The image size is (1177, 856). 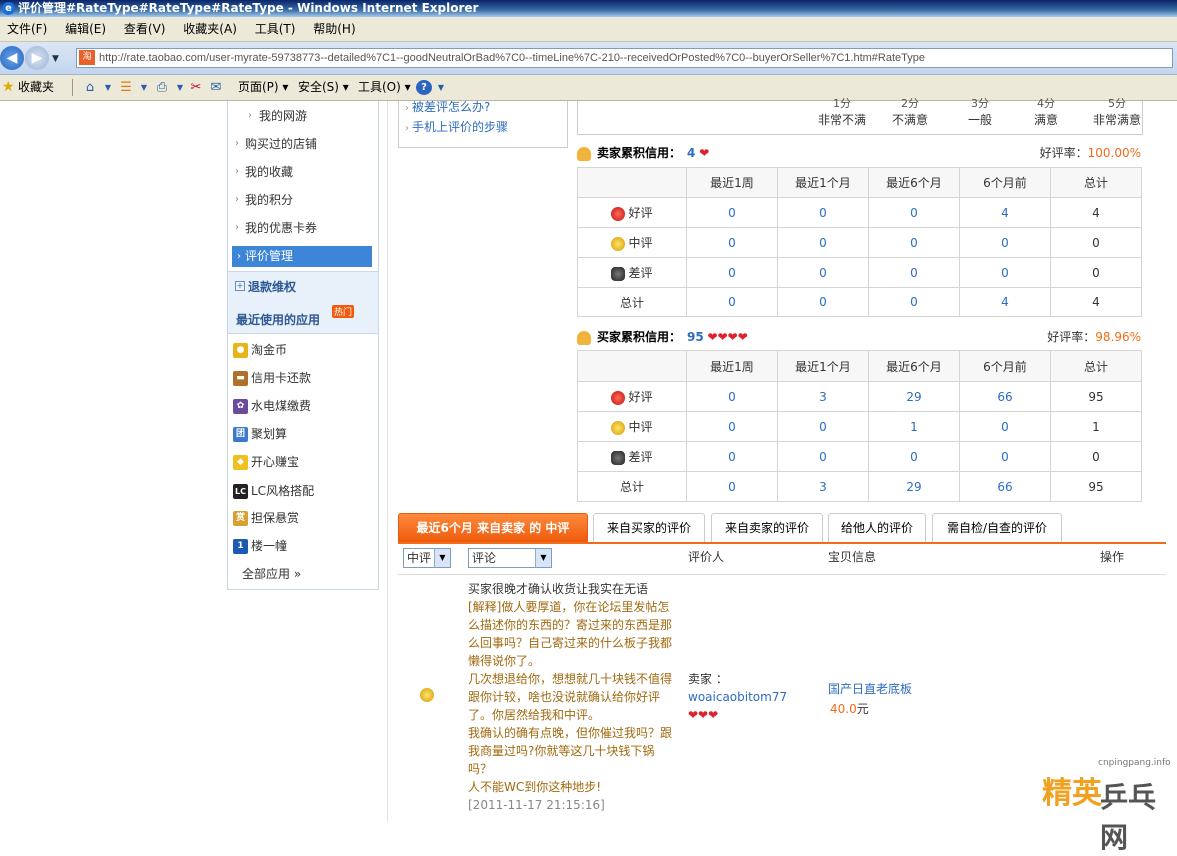 I want to click on app-guarantee: 赏担保悬赏, so click(x=266, y=518).